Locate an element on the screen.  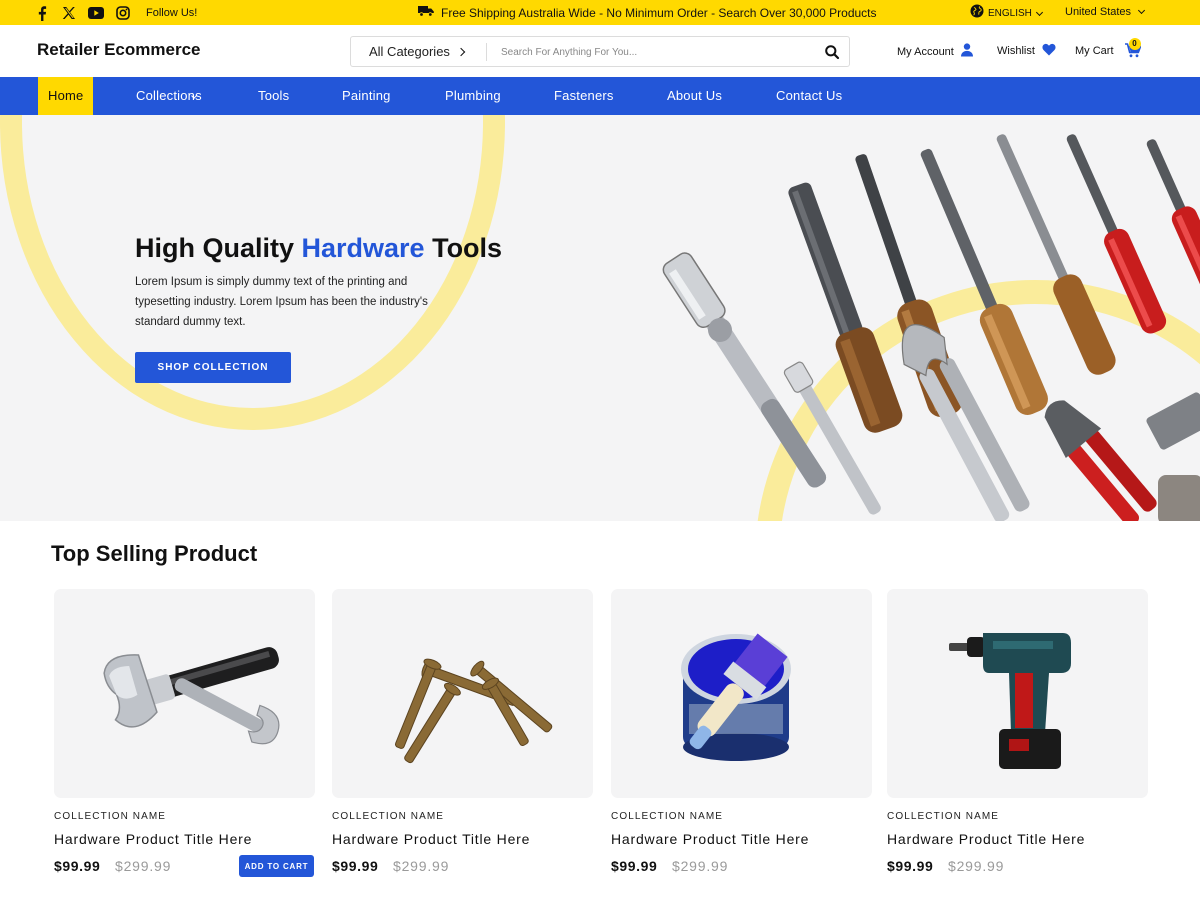
hero-title-highlight: Hardware is located at coordinates (363, 248).